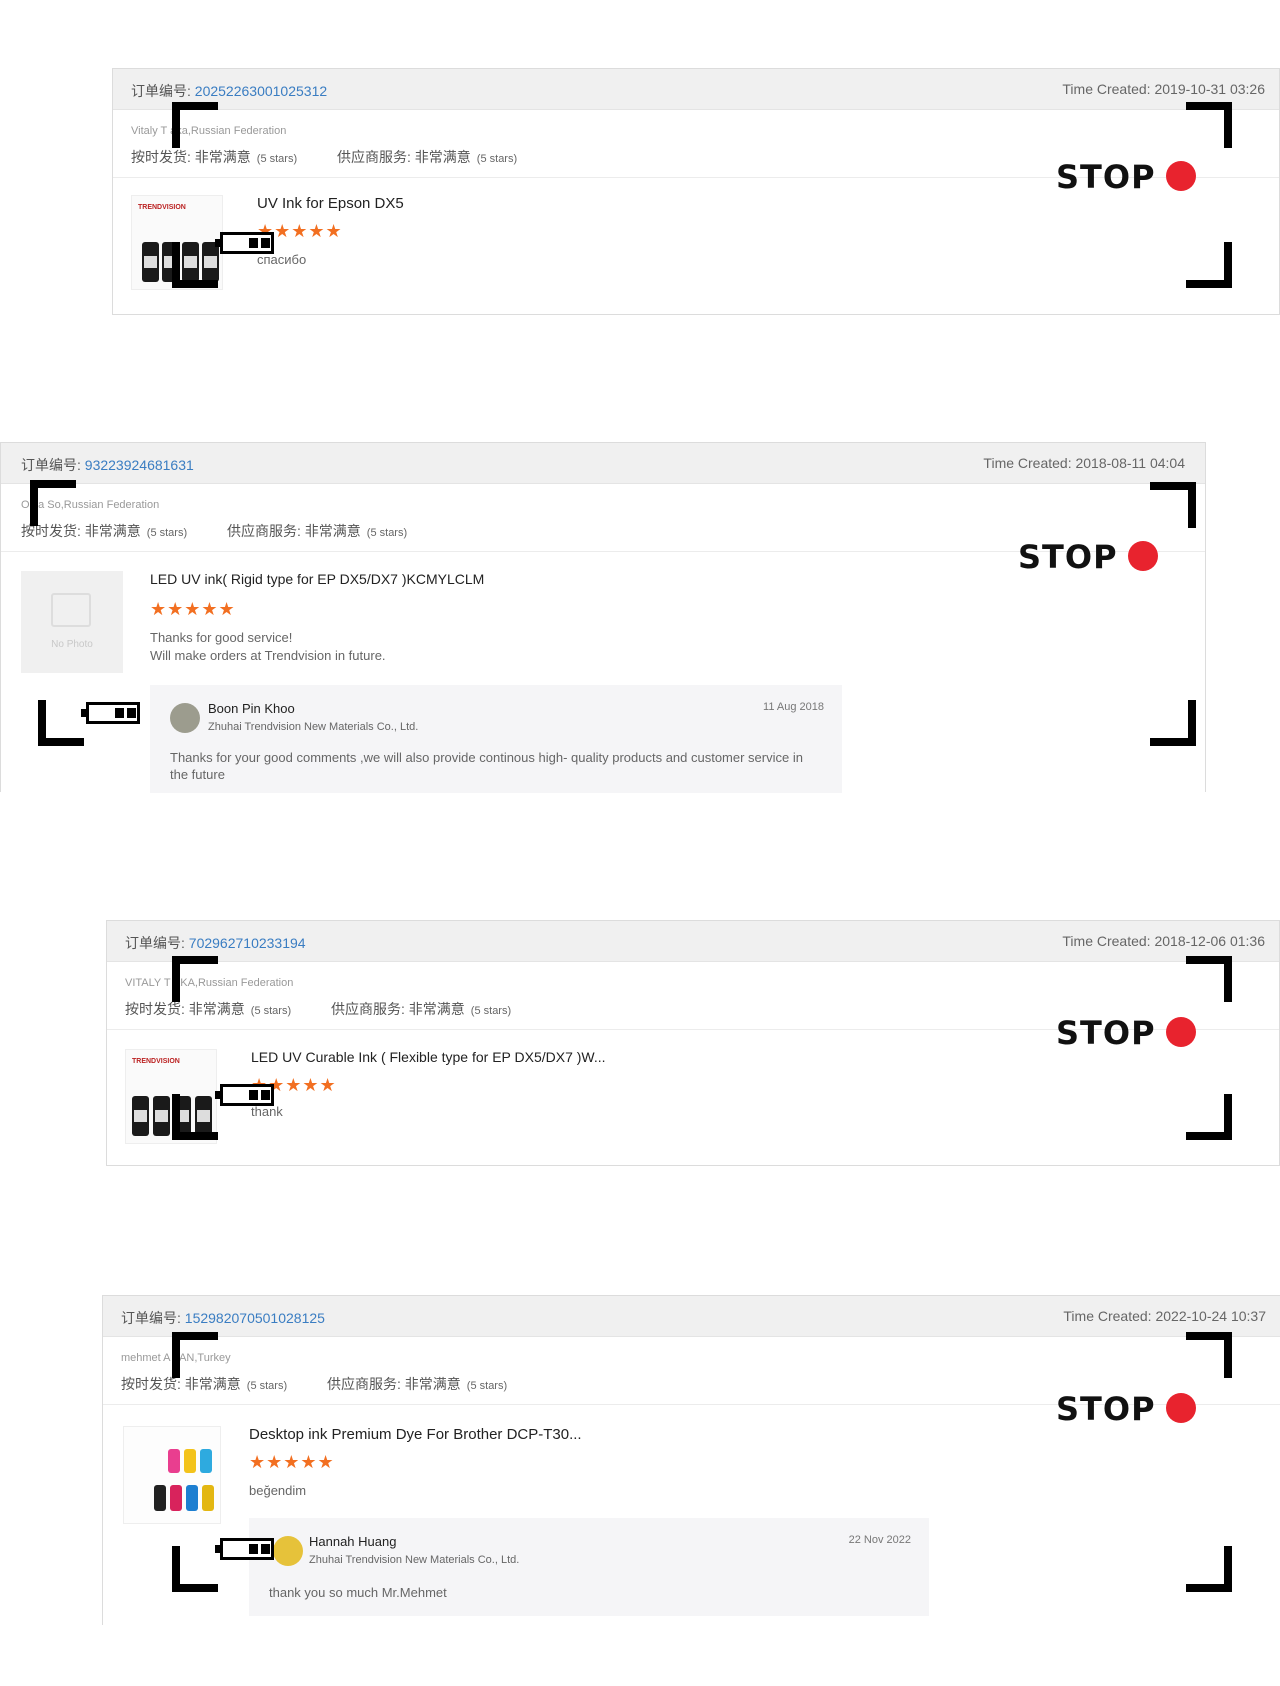  I want to click on order-number-link: 702962710233194, so click(247, 943).